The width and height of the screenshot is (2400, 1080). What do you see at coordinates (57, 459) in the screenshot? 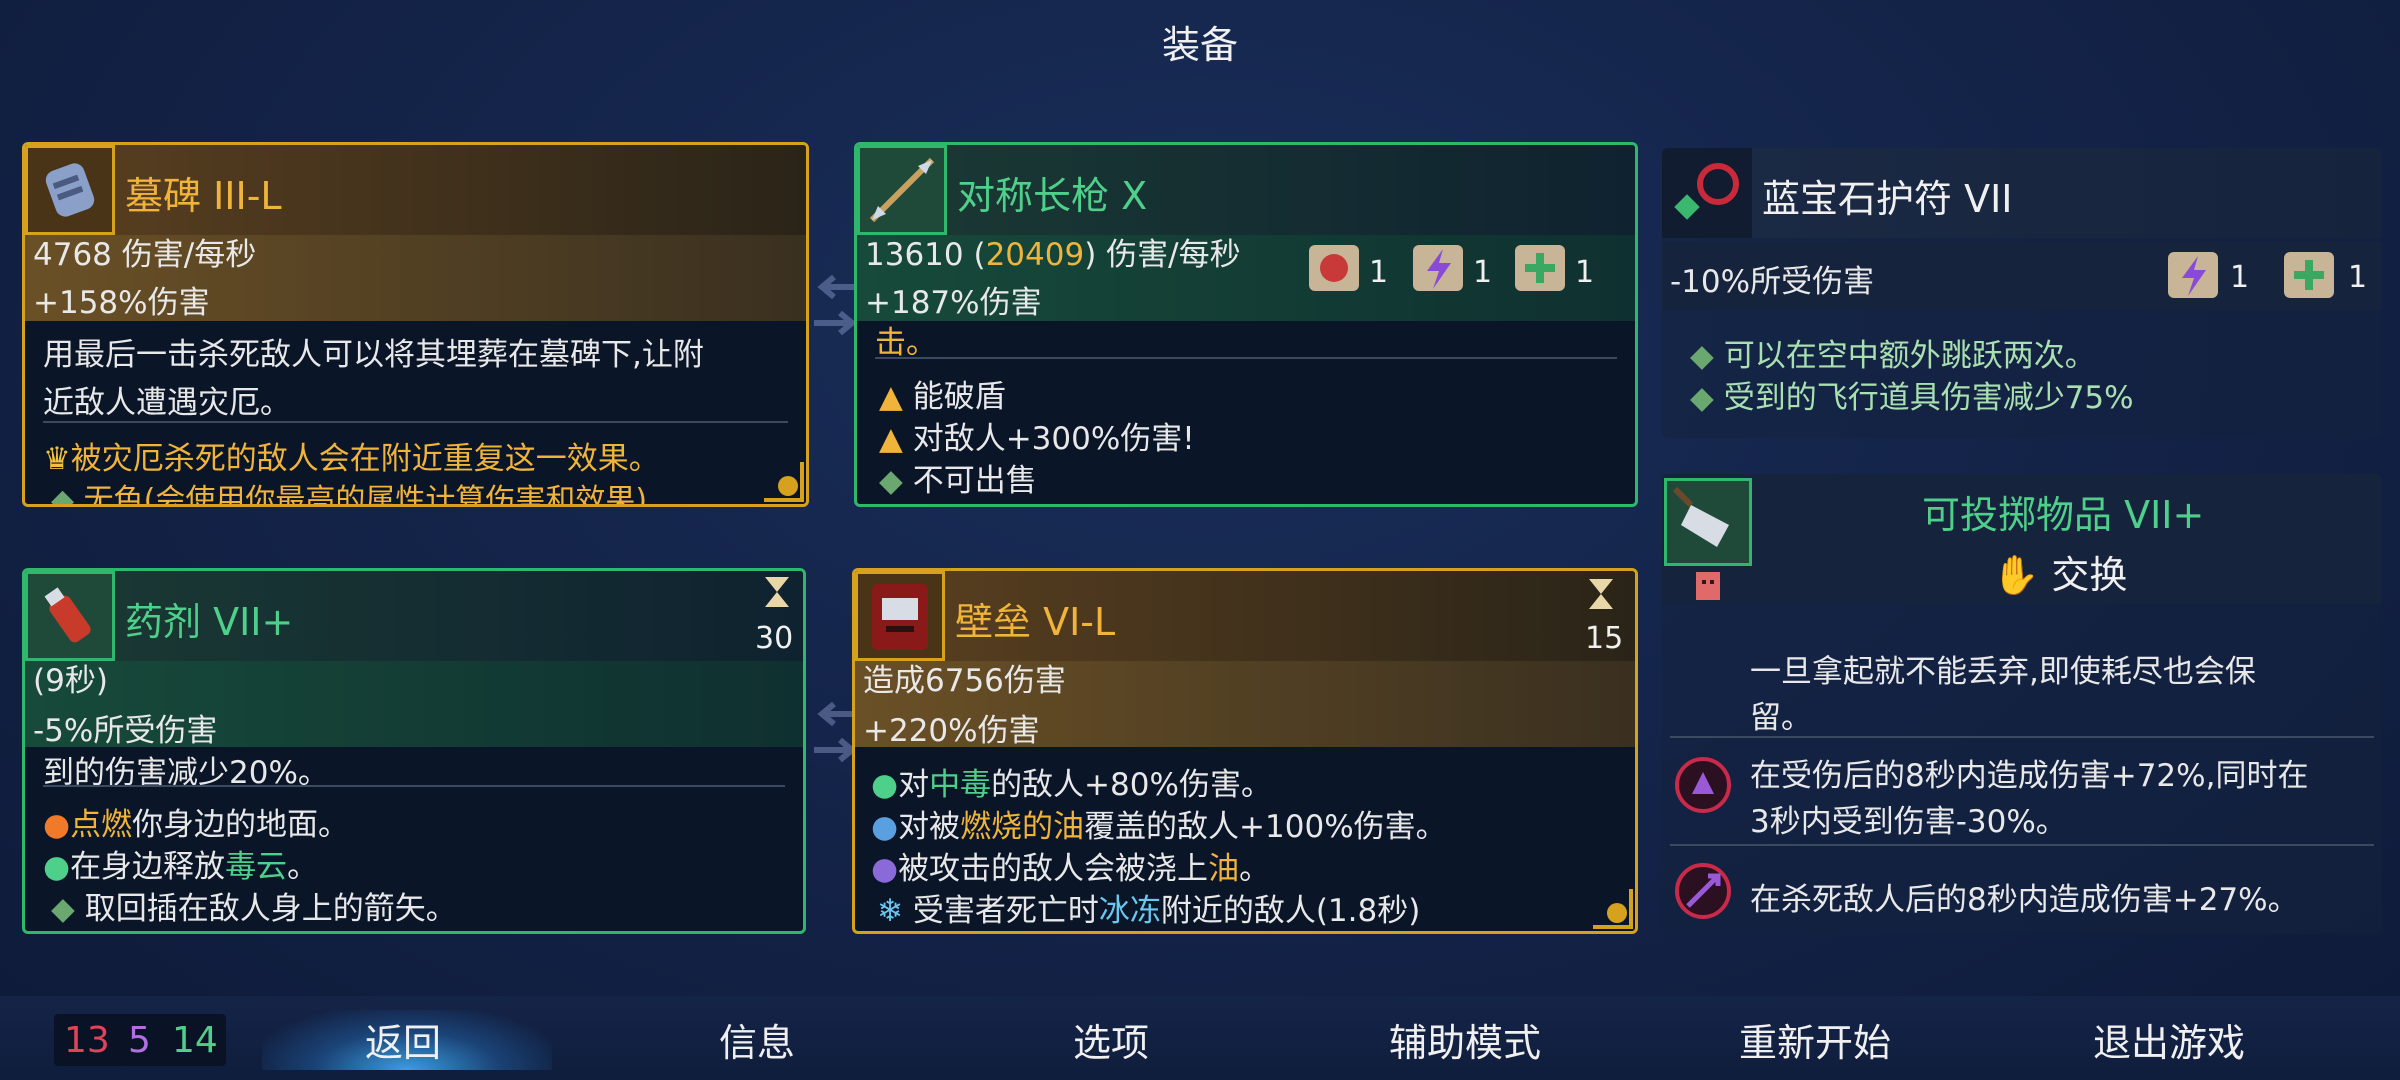
I see `crown-icon: ♛` at bounding box center [57, 459].